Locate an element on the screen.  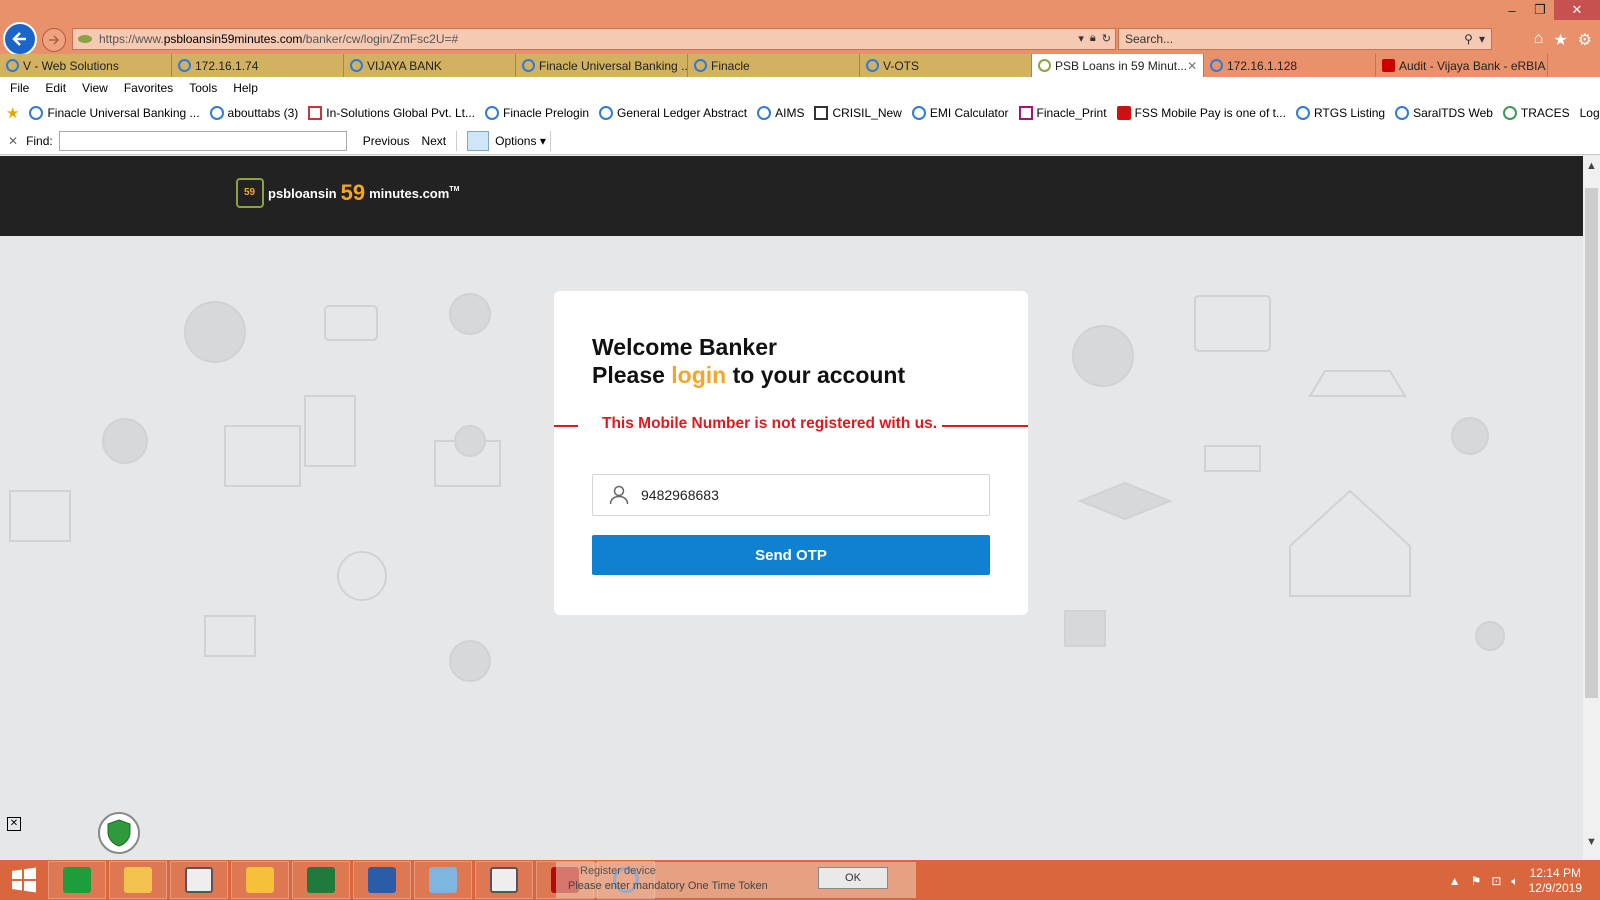
mail-icon is located at coordinates (260, 880).